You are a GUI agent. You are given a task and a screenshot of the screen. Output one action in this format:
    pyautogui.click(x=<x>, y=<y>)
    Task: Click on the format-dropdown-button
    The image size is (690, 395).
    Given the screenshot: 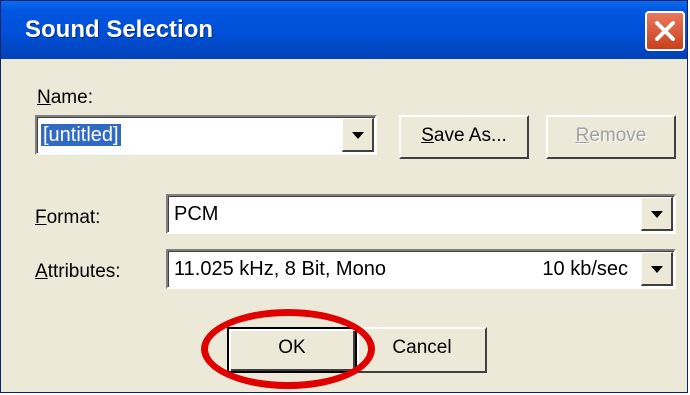 What is the action you would take?
    pyautogui.click(x=657, y=214)
    